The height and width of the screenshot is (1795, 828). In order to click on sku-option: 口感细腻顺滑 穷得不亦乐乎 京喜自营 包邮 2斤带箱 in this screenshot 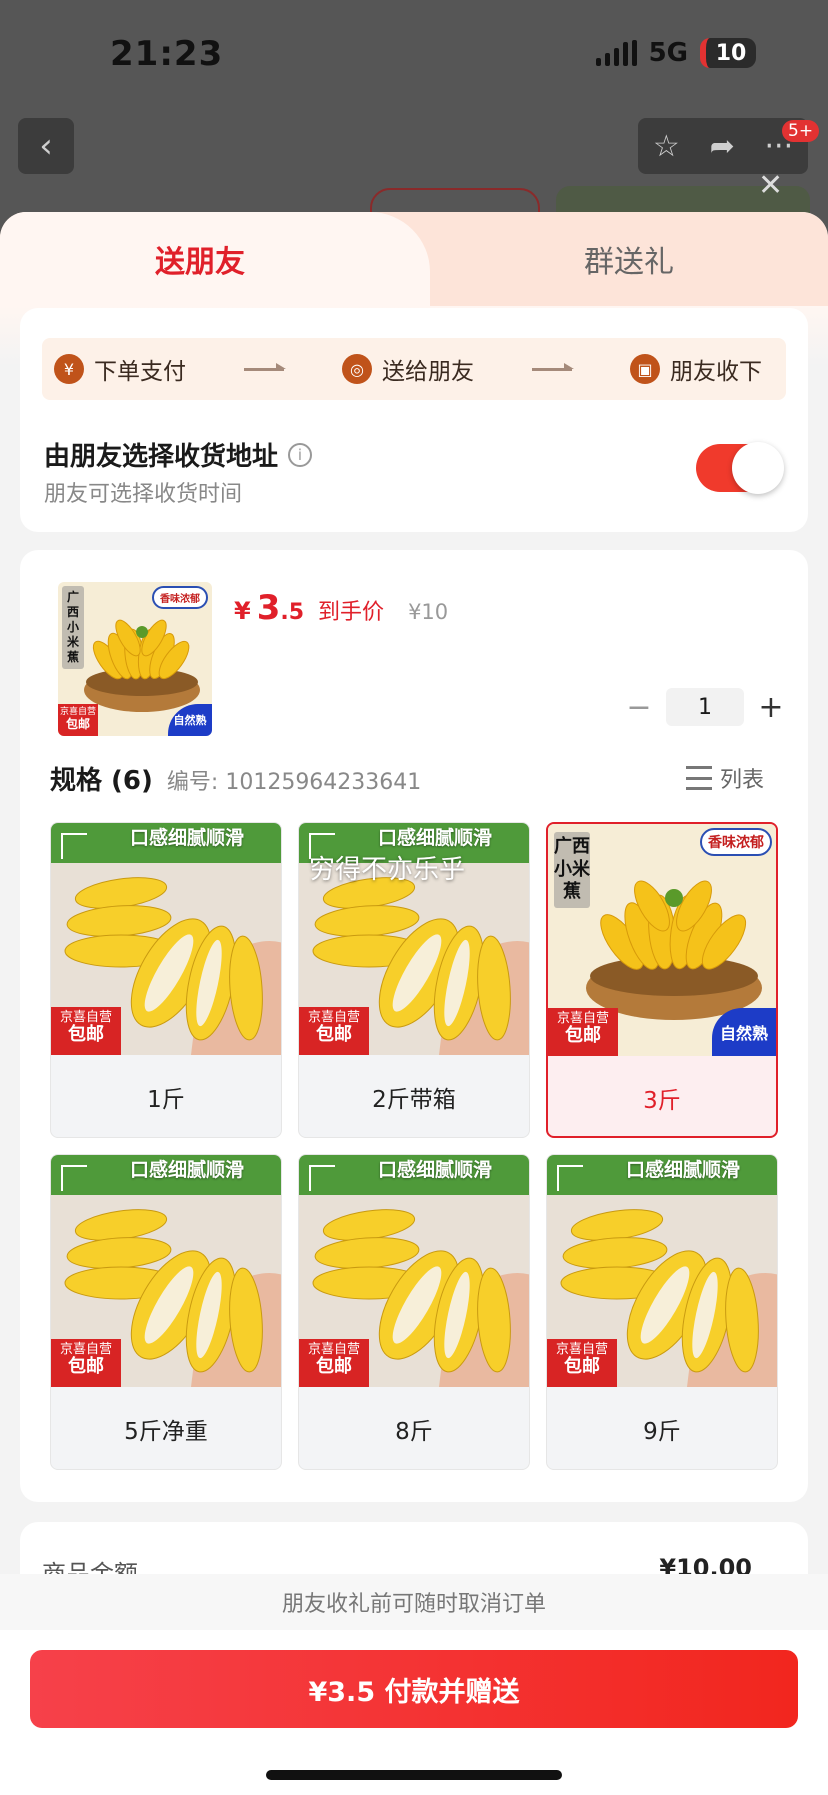, I will do `click(414, 980)`.